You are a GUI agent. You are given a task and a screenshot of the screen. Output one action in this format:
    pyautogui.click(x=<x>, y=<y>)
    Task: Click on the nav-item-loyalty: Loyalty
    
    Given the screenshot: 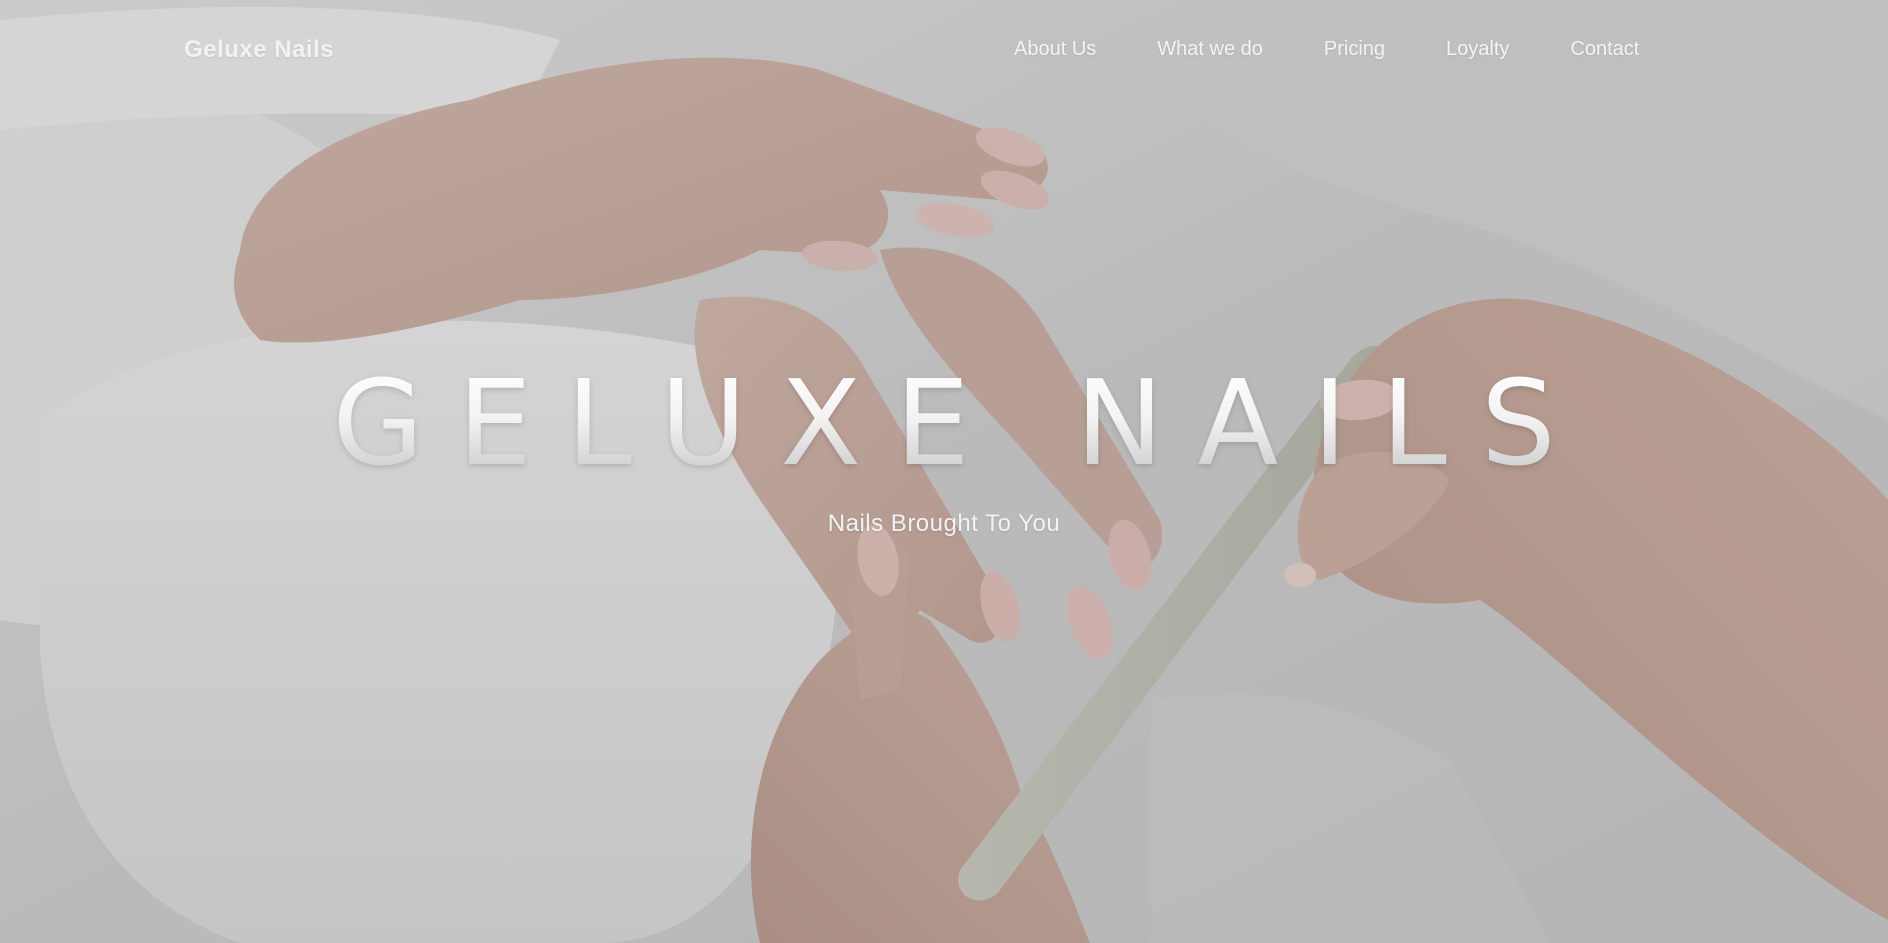 What is the action you would take?
    pyautogui.click(x=1508, y=49)
    